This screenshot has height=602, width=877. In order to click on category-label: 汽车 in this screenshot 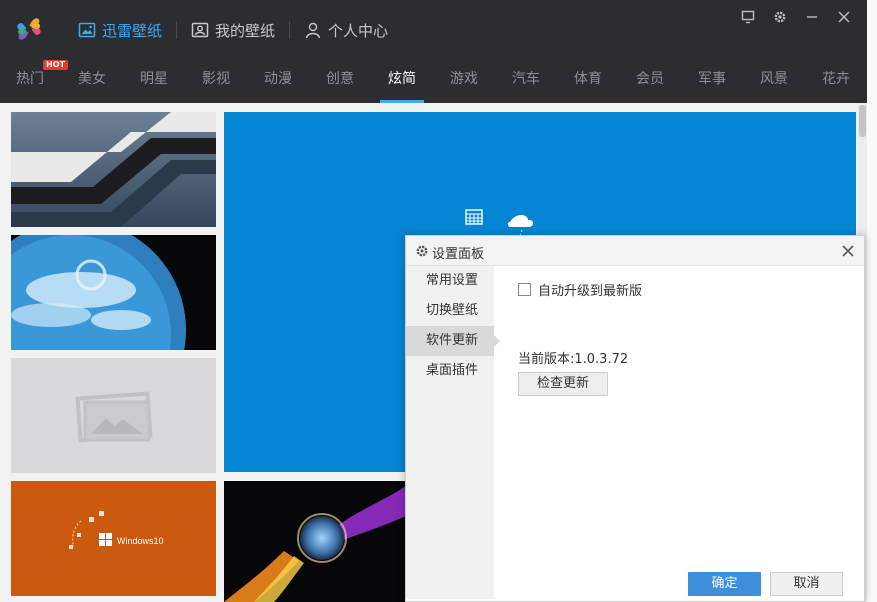, I will do `click(526, 79)`.